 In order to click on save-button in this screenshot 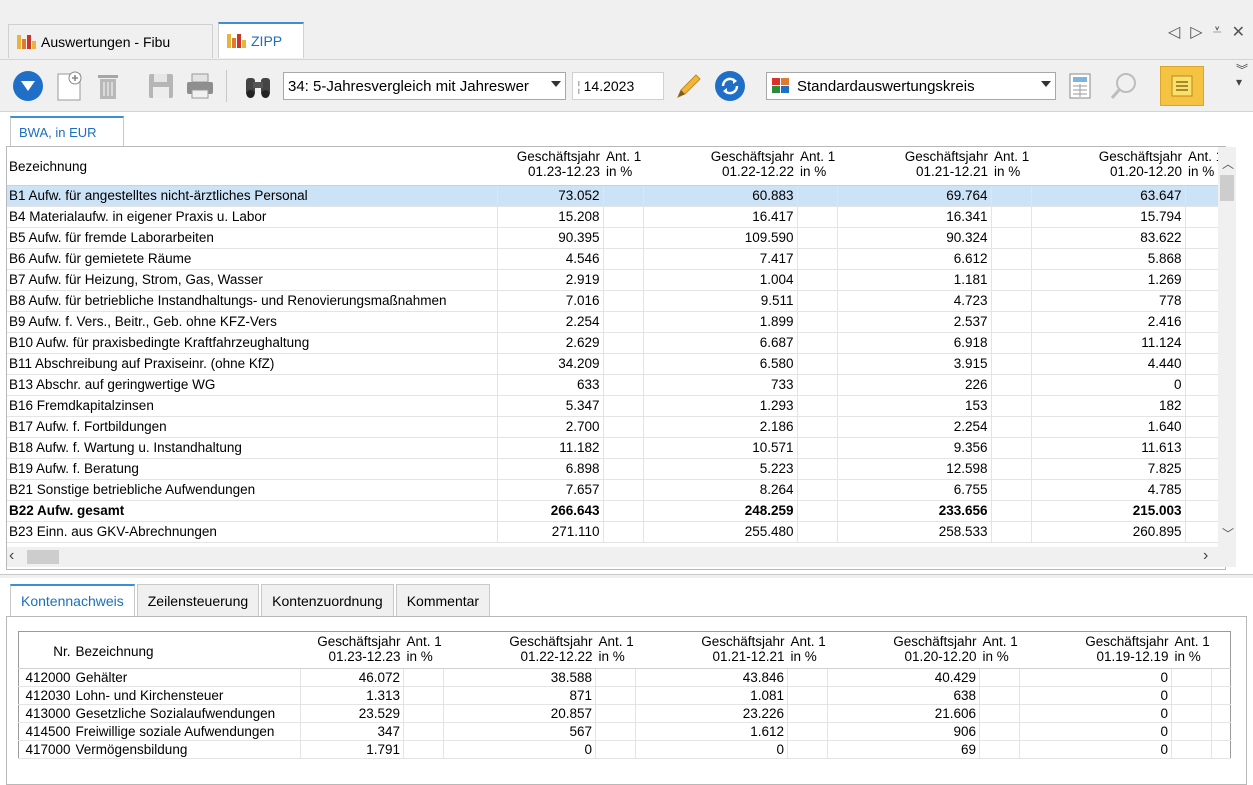, I will do `click(160, 86)`.